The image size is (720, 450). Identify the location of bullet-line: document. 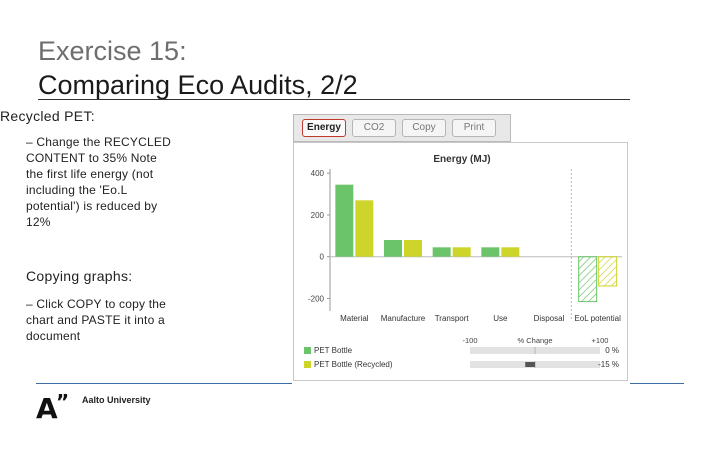
(53, 336).